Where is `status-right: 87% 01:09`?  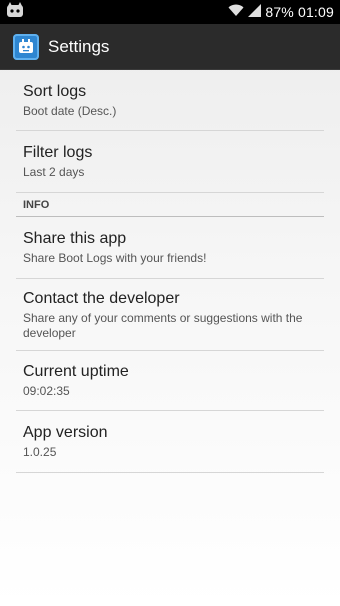
status-right: 87% 01:09 is located at coordinates (281, 12).